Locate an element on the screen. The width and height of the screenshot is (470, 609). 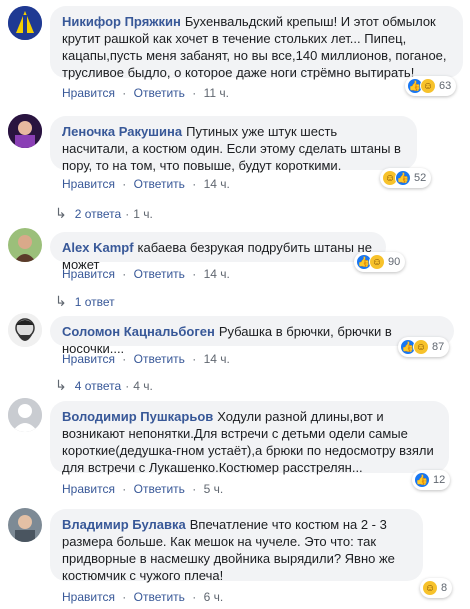
comment-author: Alex Kampf is located at coordinates (98, 247).